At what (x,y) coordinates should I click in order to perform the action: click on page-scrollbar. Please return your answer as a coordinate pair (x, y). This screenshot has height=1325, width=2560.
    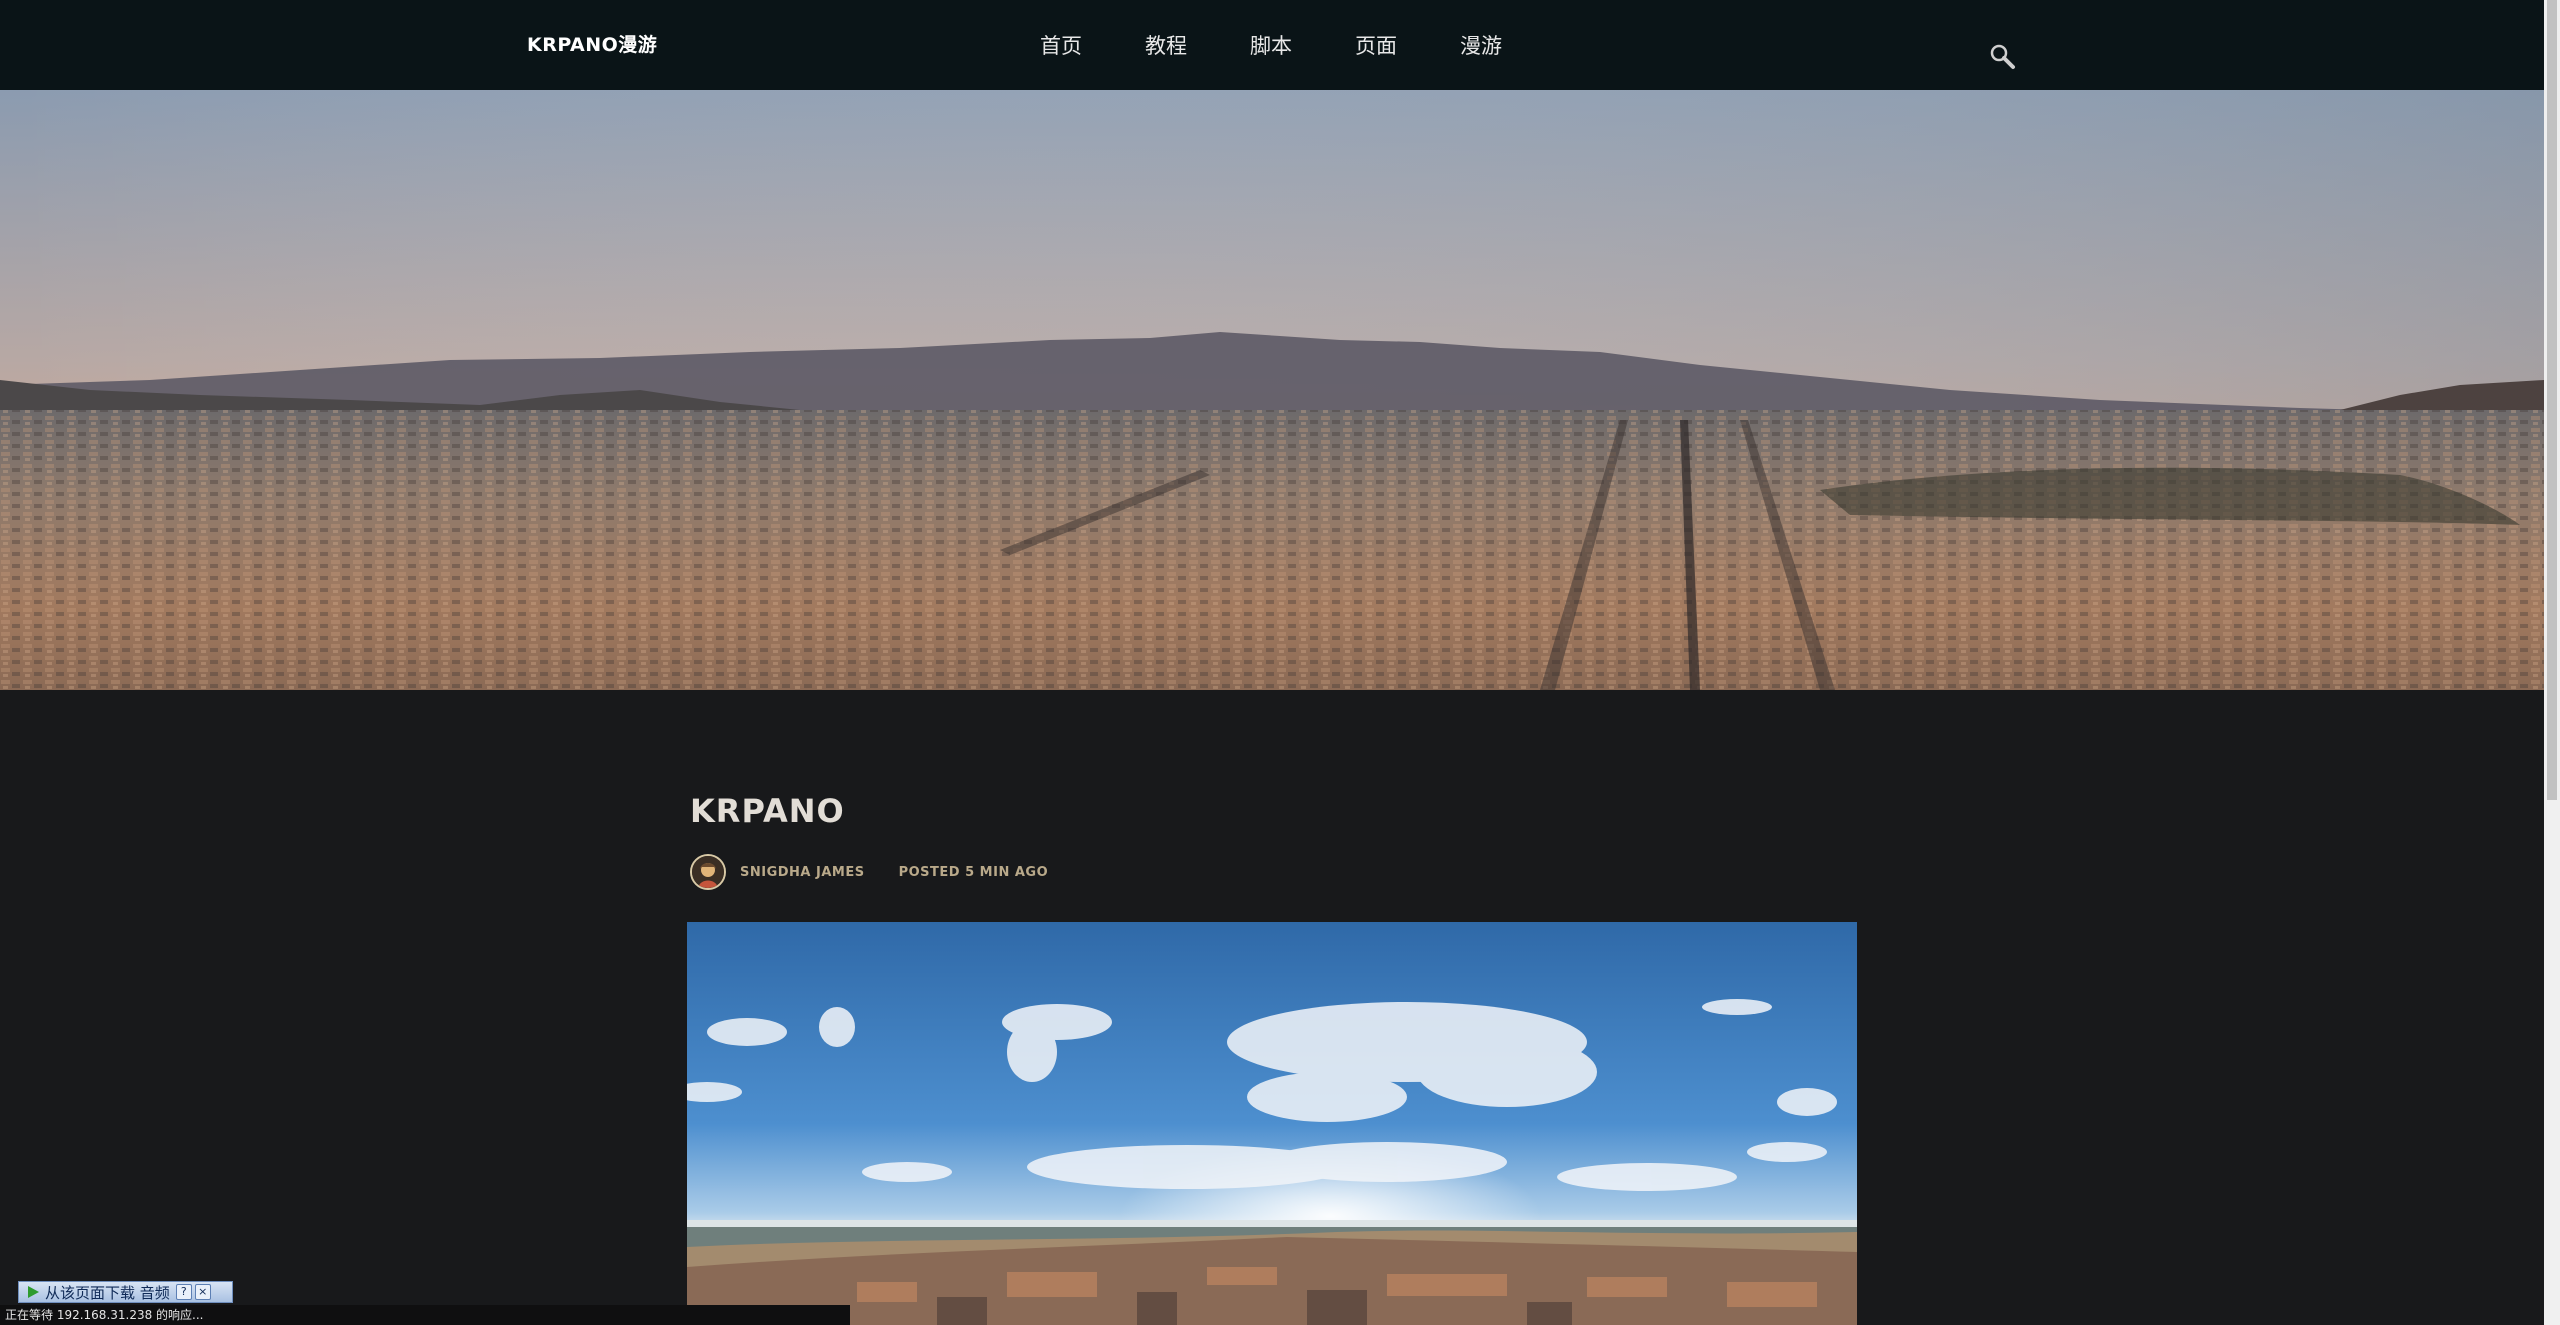
    Looking at the image, I should click on (2552, 662).